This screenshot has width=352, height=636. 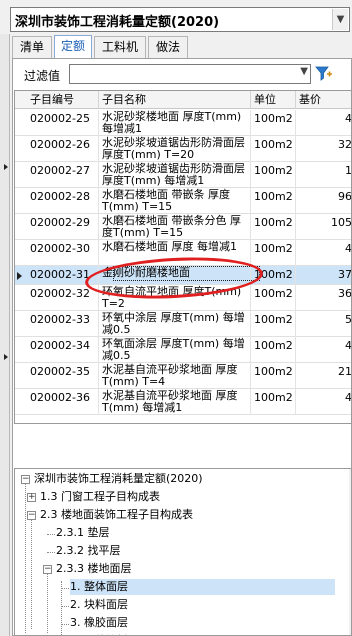 I want to click on filter-label: 过滤值, so click(x=42, y=76).